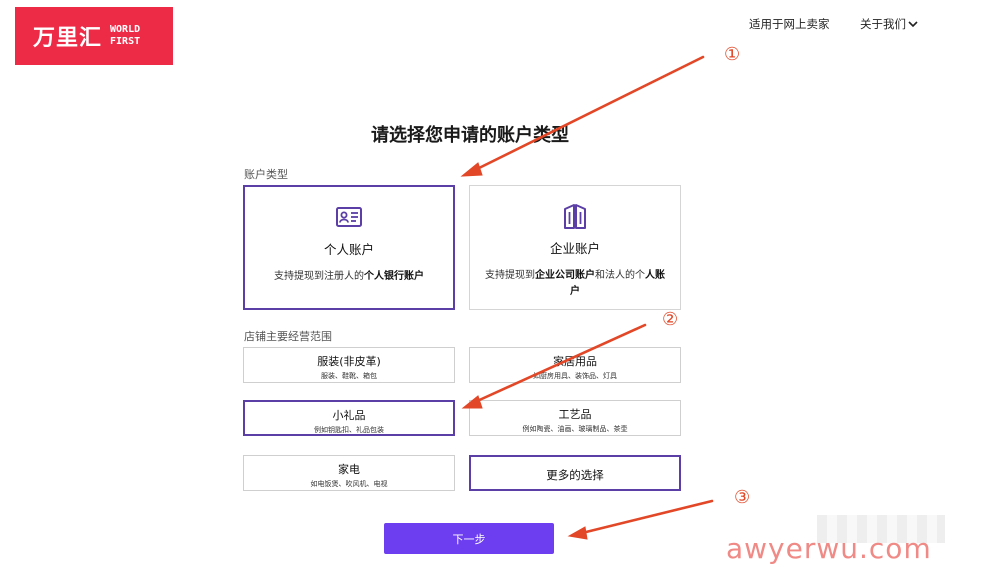 The height and width of the screenshot is (580, 1000). What do you see at coordinates (829, 548) in the screenshot?
I see `watermark-text: awyerwu.com` at bounding box center [829, 548].